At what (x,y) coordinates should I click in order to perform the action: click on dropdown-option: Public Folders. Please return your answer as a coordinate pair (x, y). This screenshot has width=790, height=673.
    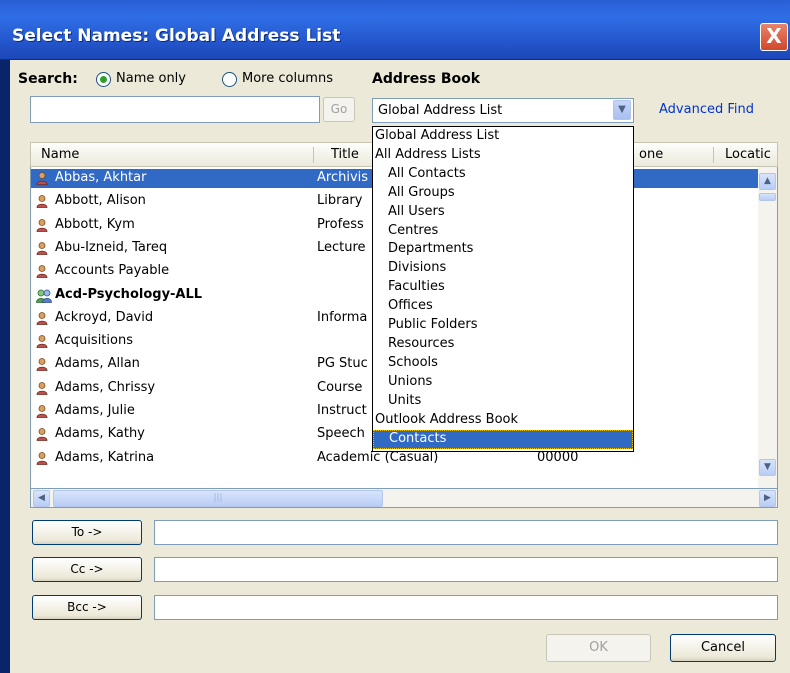
    Looking at the image, I should click on (503, 326).